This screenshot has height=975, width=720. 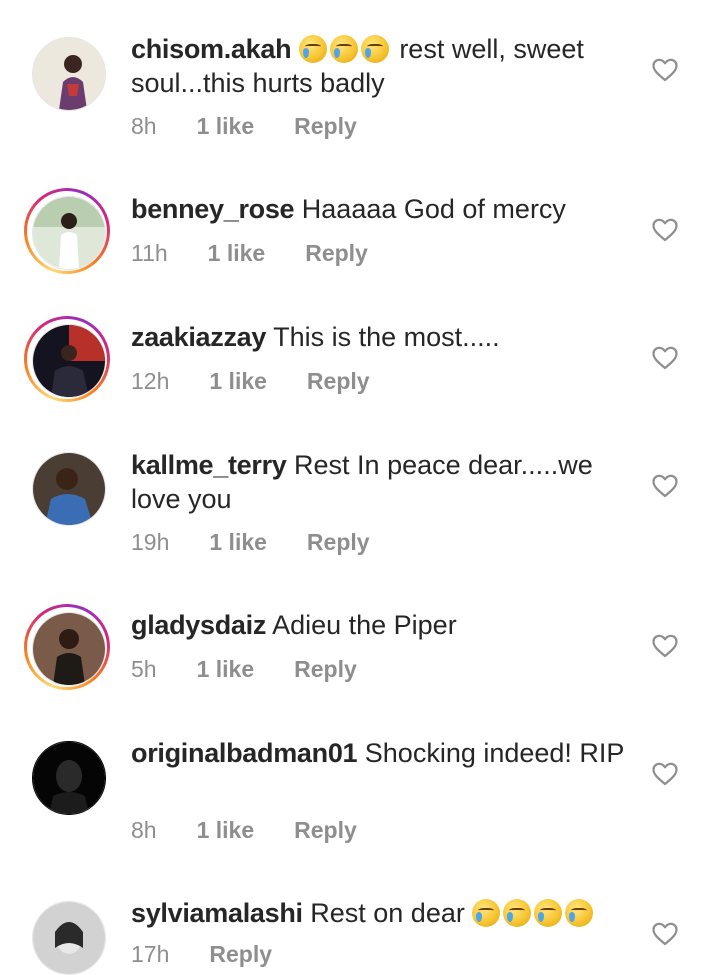 I want to click on comment-username: sylviamalashi, so click(x=217, y=913).